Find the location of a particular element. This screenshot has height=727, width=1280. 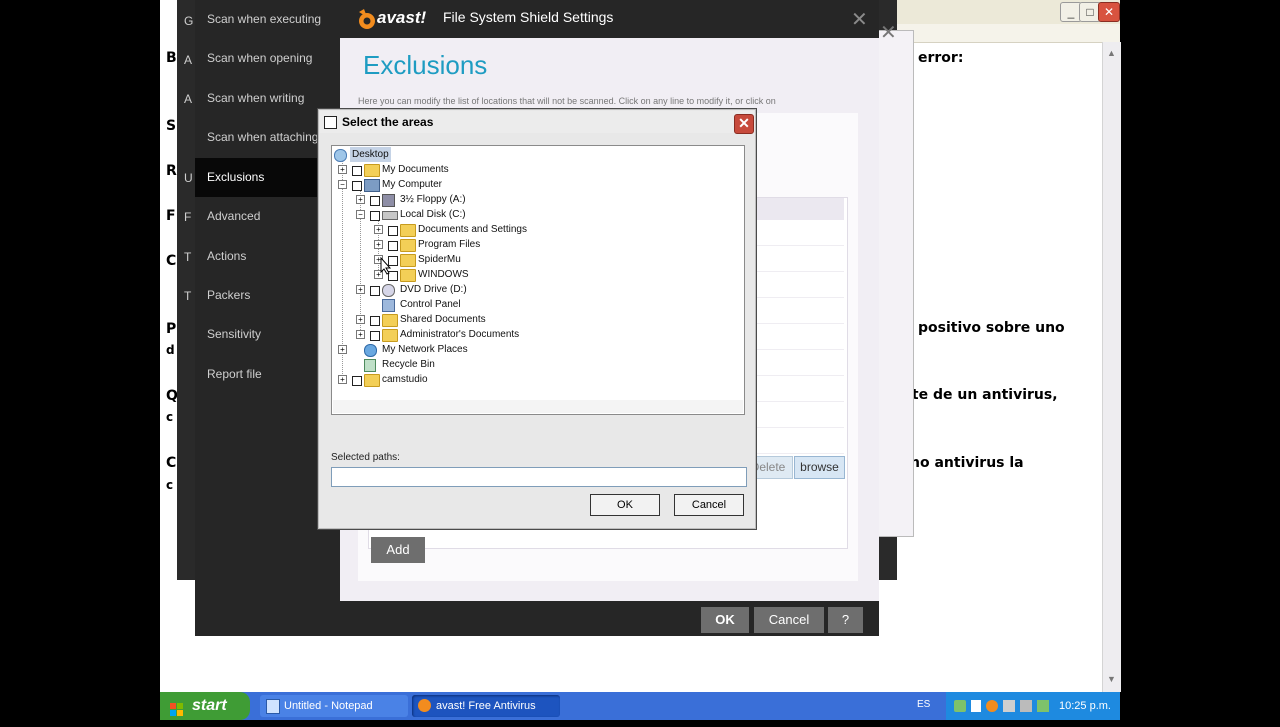

start-label: start is located at coordinates (209, 705).